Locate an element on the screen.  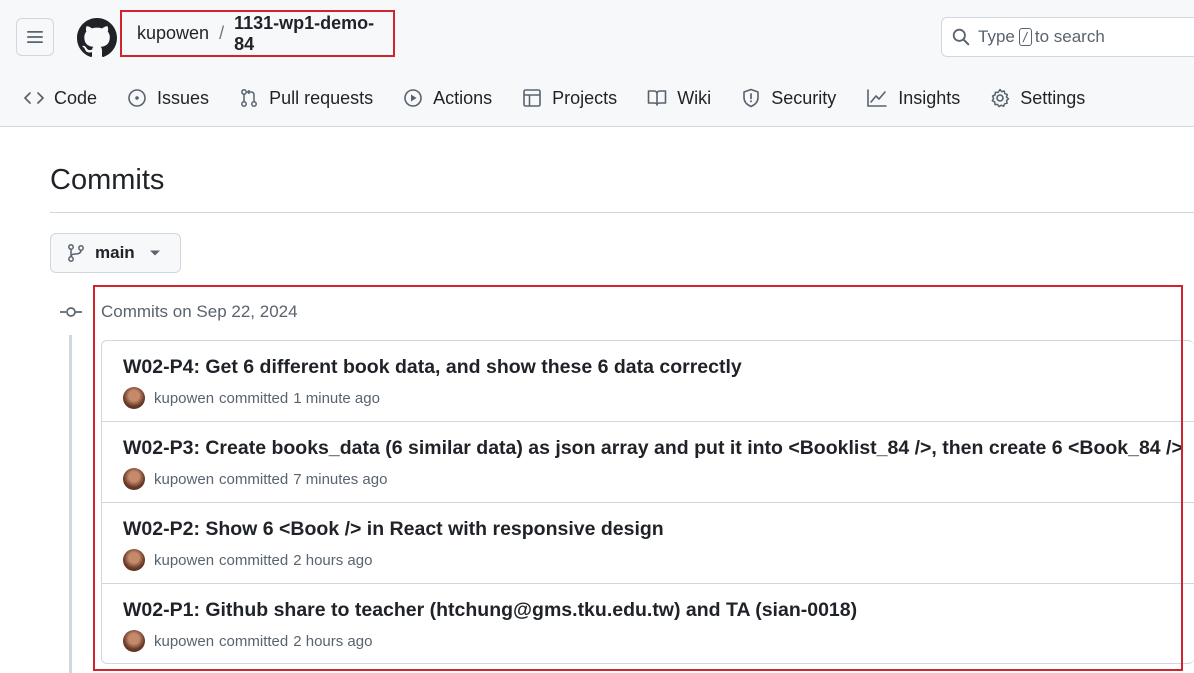
tab-wiki: Wiki is located at coordinates (679, 98).